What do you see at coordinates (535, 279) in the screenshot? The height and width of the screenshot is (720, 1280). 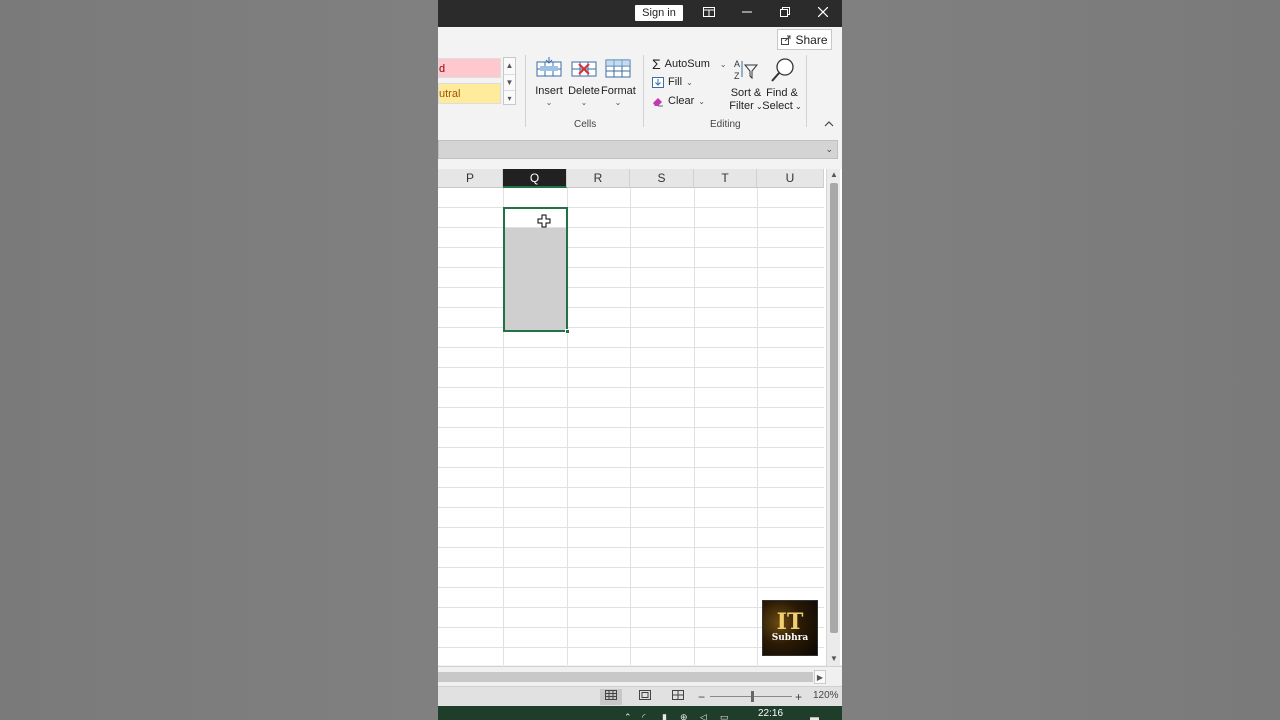 I see `selected-cells-highlight` at bounding box center [535, 279].